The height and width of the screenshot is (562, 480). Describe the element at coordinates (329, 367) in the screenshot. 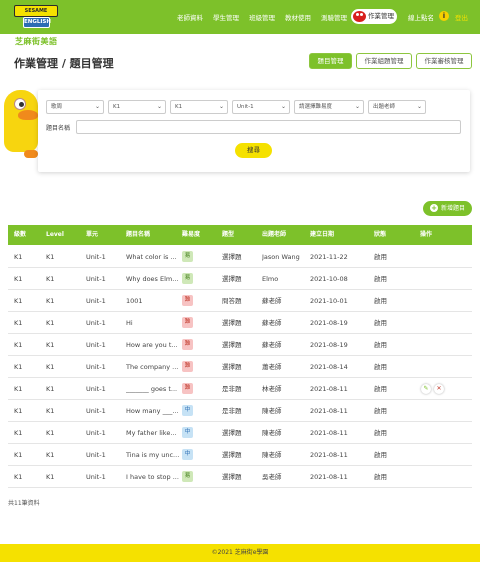

I see `cell-date: 2021-08-14` at that location.